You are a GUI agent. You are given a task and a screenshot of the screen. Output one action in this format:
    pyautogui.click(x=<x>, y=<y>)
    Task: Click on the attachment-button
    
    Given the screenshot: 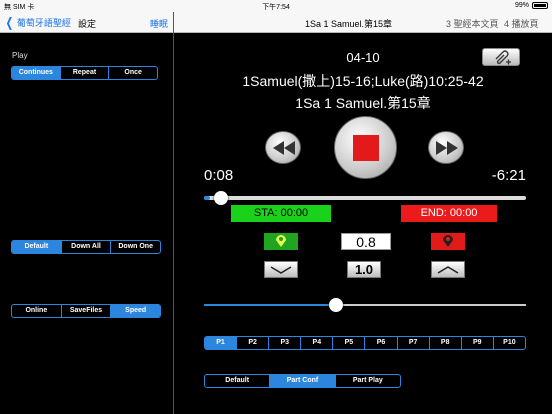 What is the action you would take?
    pyautogui.click(x=501, y=57)
    